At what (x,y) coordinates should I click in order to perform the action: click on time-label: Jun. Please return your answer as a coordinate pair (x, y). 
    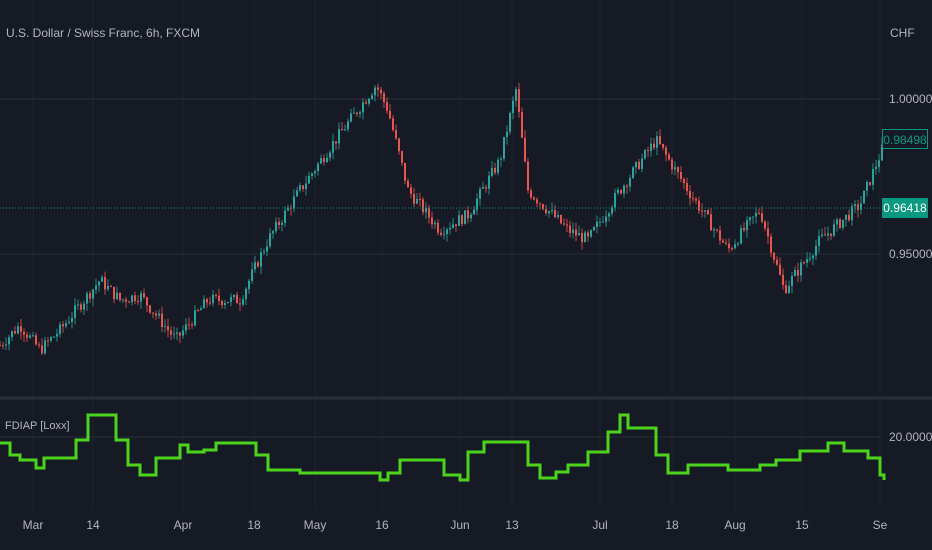
    Looking at the image, I should click on (460, 525).